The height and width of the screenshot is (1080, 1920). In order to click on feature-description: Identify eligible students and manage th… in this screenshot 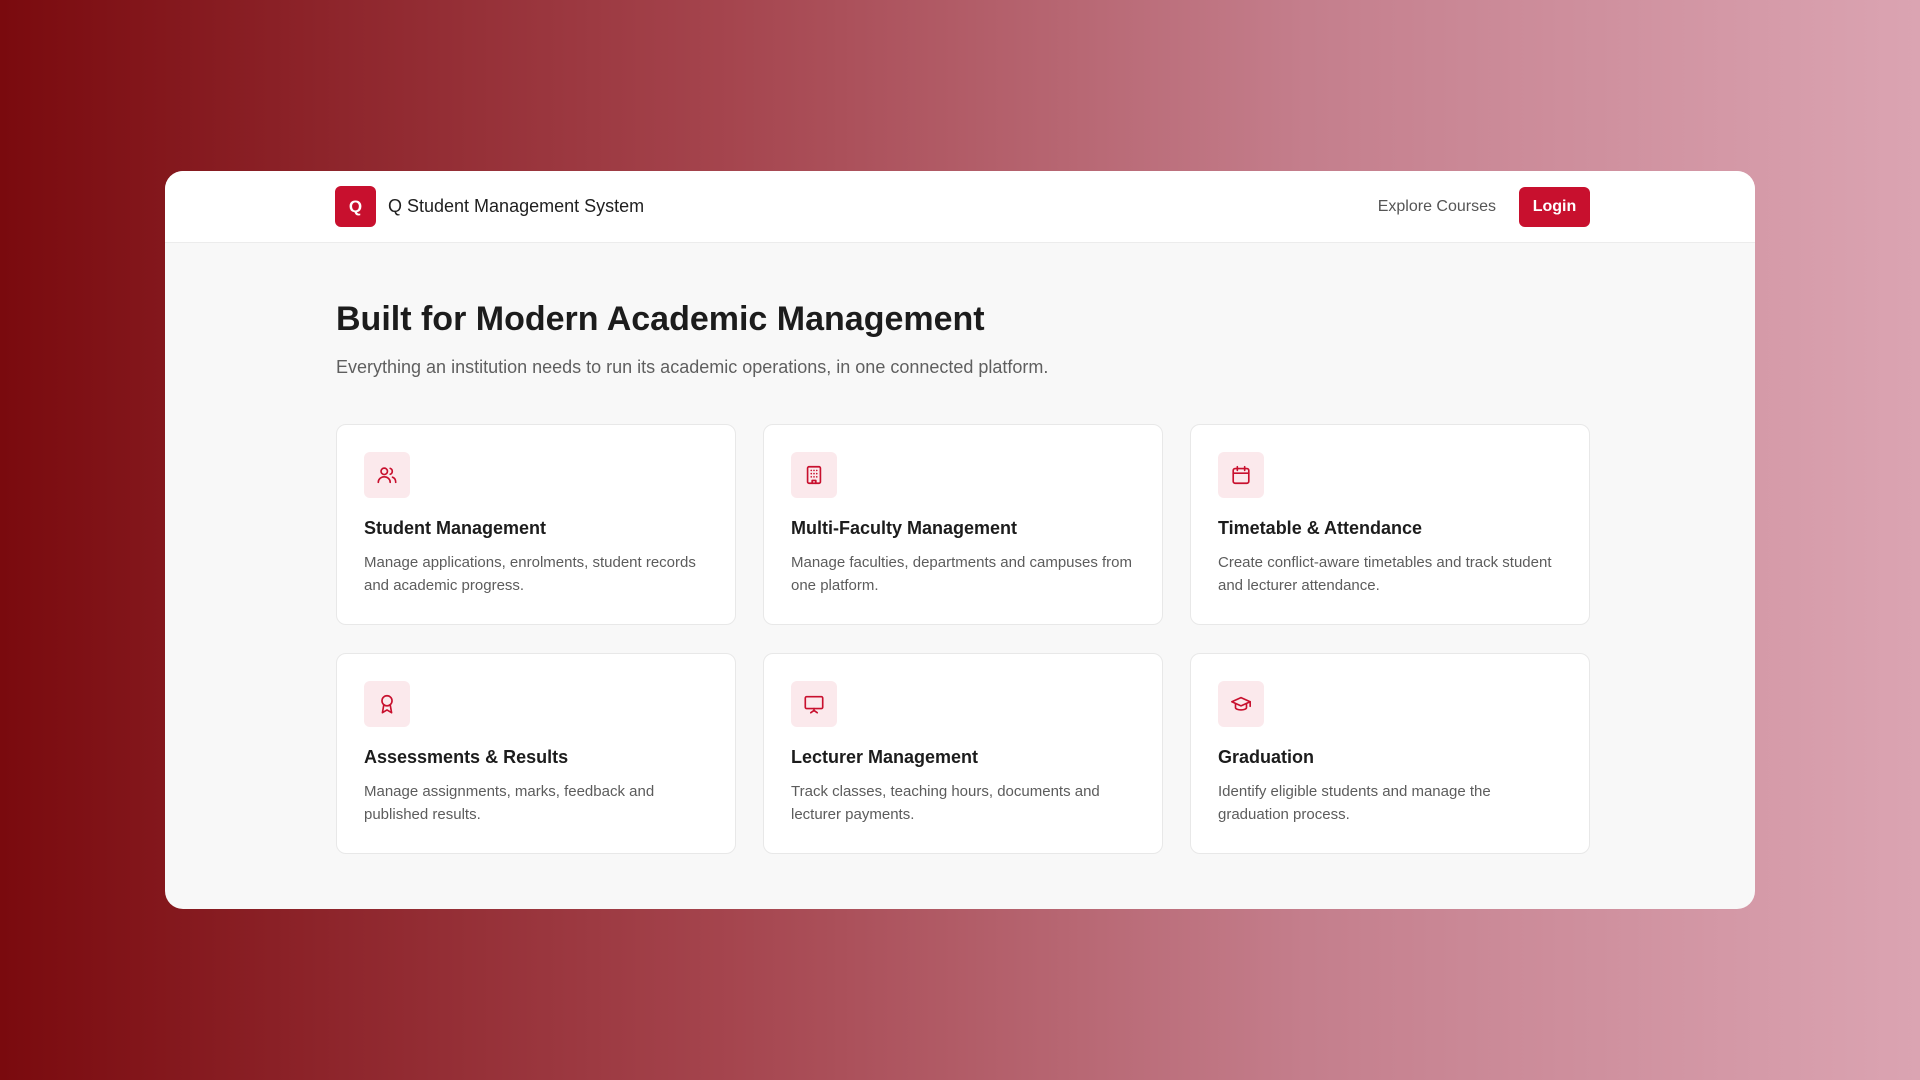, I will do `click(1354, 803)`.